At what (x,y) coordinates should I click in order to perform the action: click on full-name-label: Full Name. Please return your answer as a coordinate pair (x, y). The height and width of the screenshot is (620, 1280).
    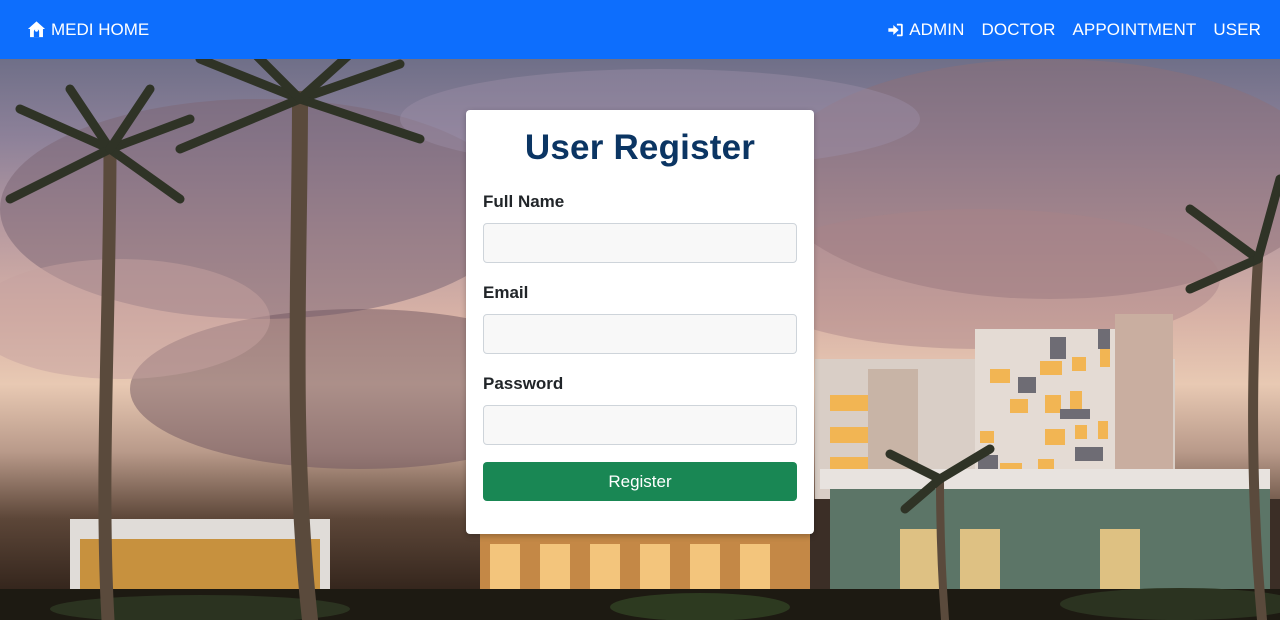
    Looking at the image, I should click on (524, 201).